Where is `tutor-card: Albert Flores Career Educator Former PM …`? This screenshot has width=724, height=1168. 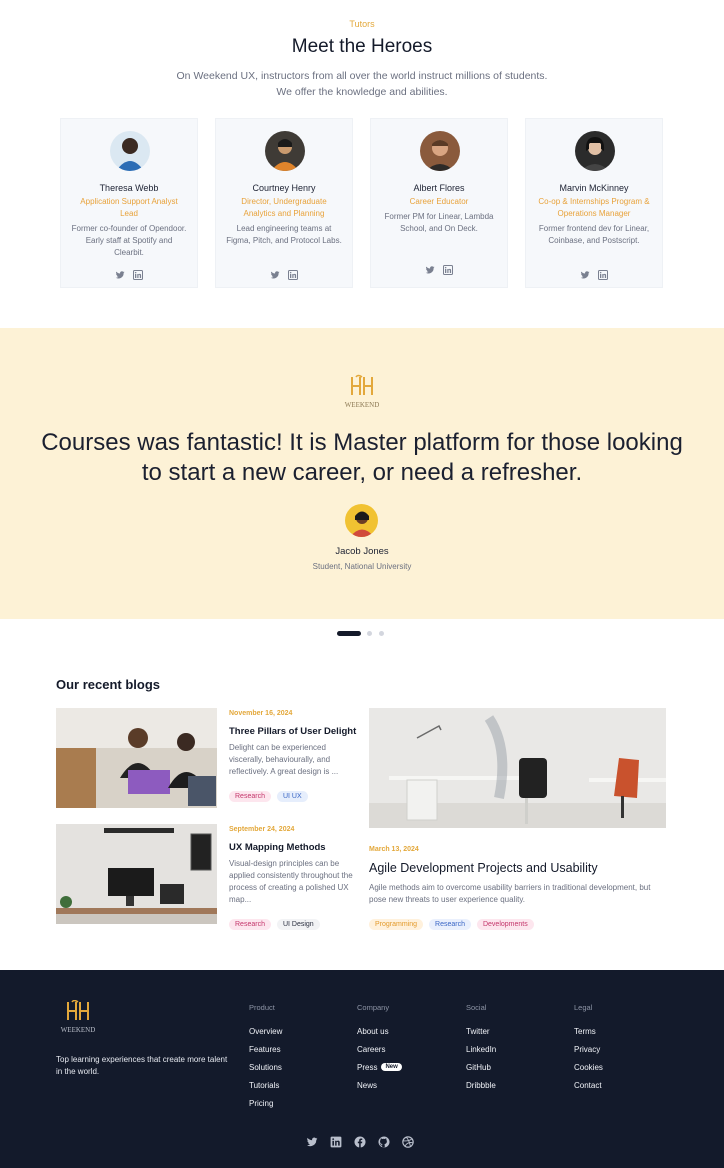
tutor-card: Albert Flores Career Educator Former PM … is located at coordinates (439, 203).